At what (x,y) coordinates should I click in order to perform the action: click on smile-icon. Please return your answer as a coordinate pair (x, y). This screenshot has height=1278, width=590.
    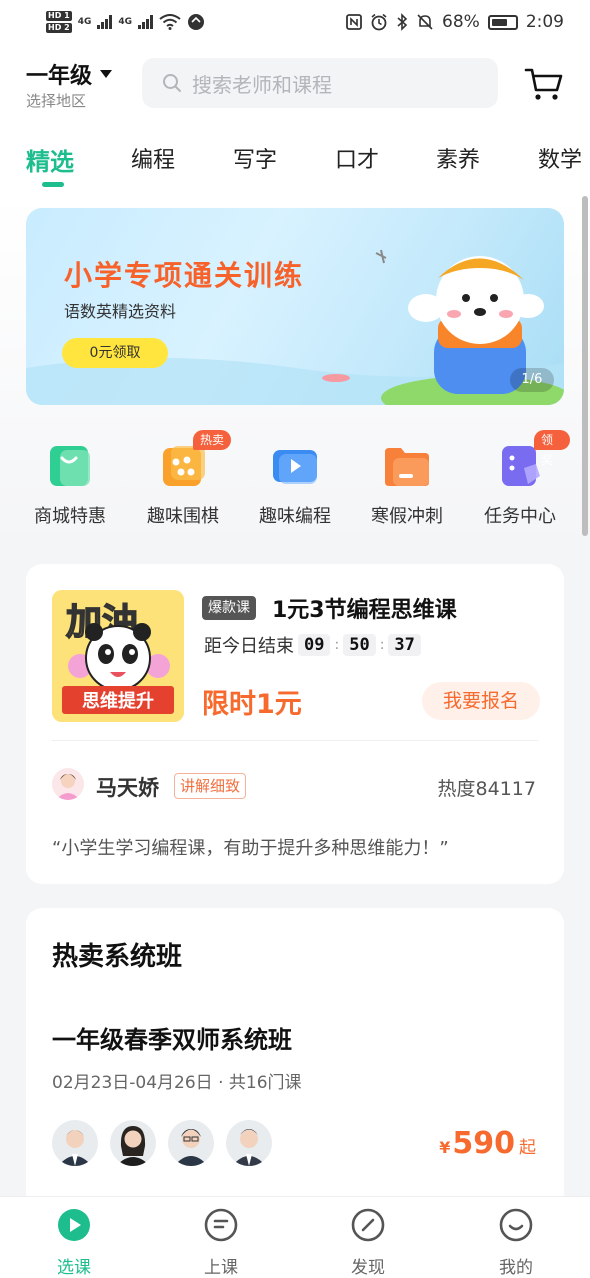
    Looking at the image, I should click on (516, 1225).